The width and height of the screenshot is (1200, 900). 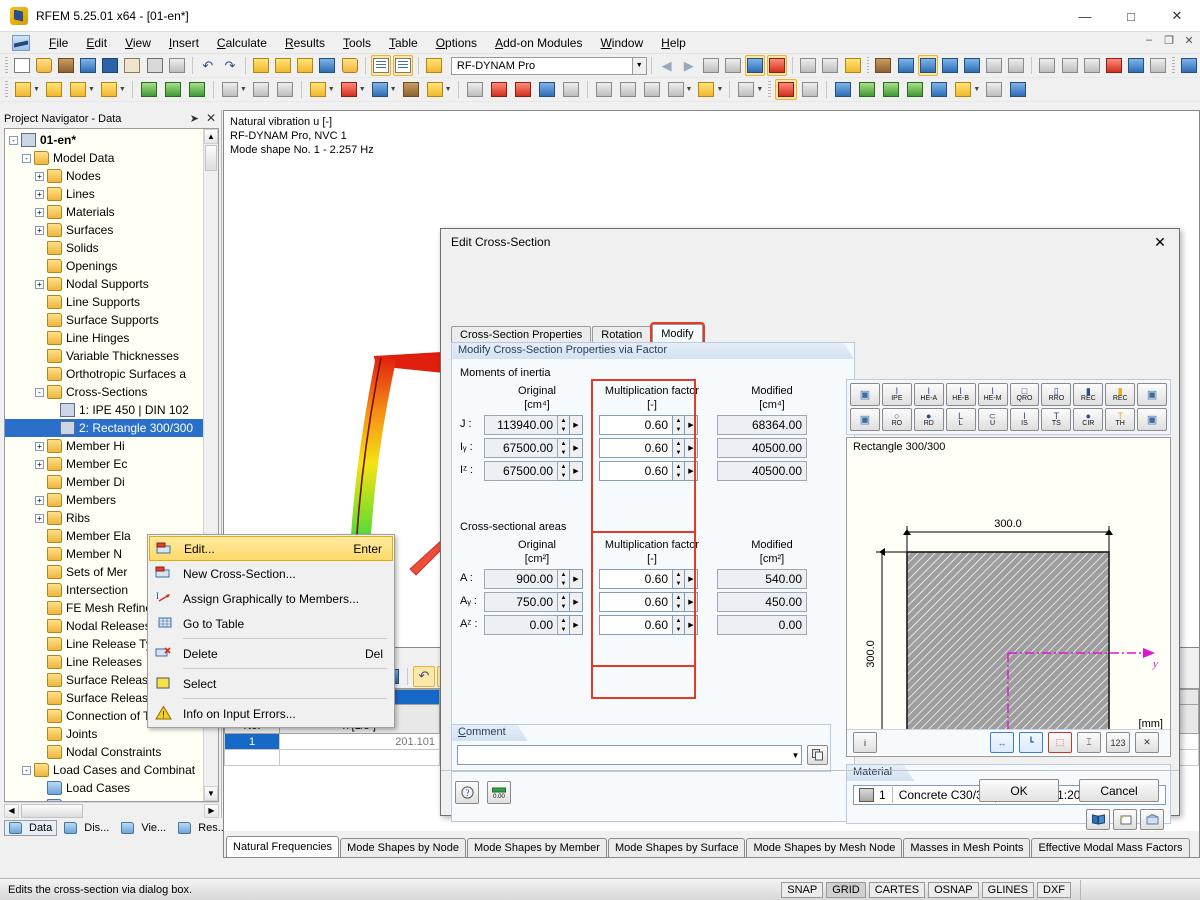 What do you see at coordinates (777, 65) in the screenshot?
I see `show-numeric-icon` at bounding box center [777, 65].